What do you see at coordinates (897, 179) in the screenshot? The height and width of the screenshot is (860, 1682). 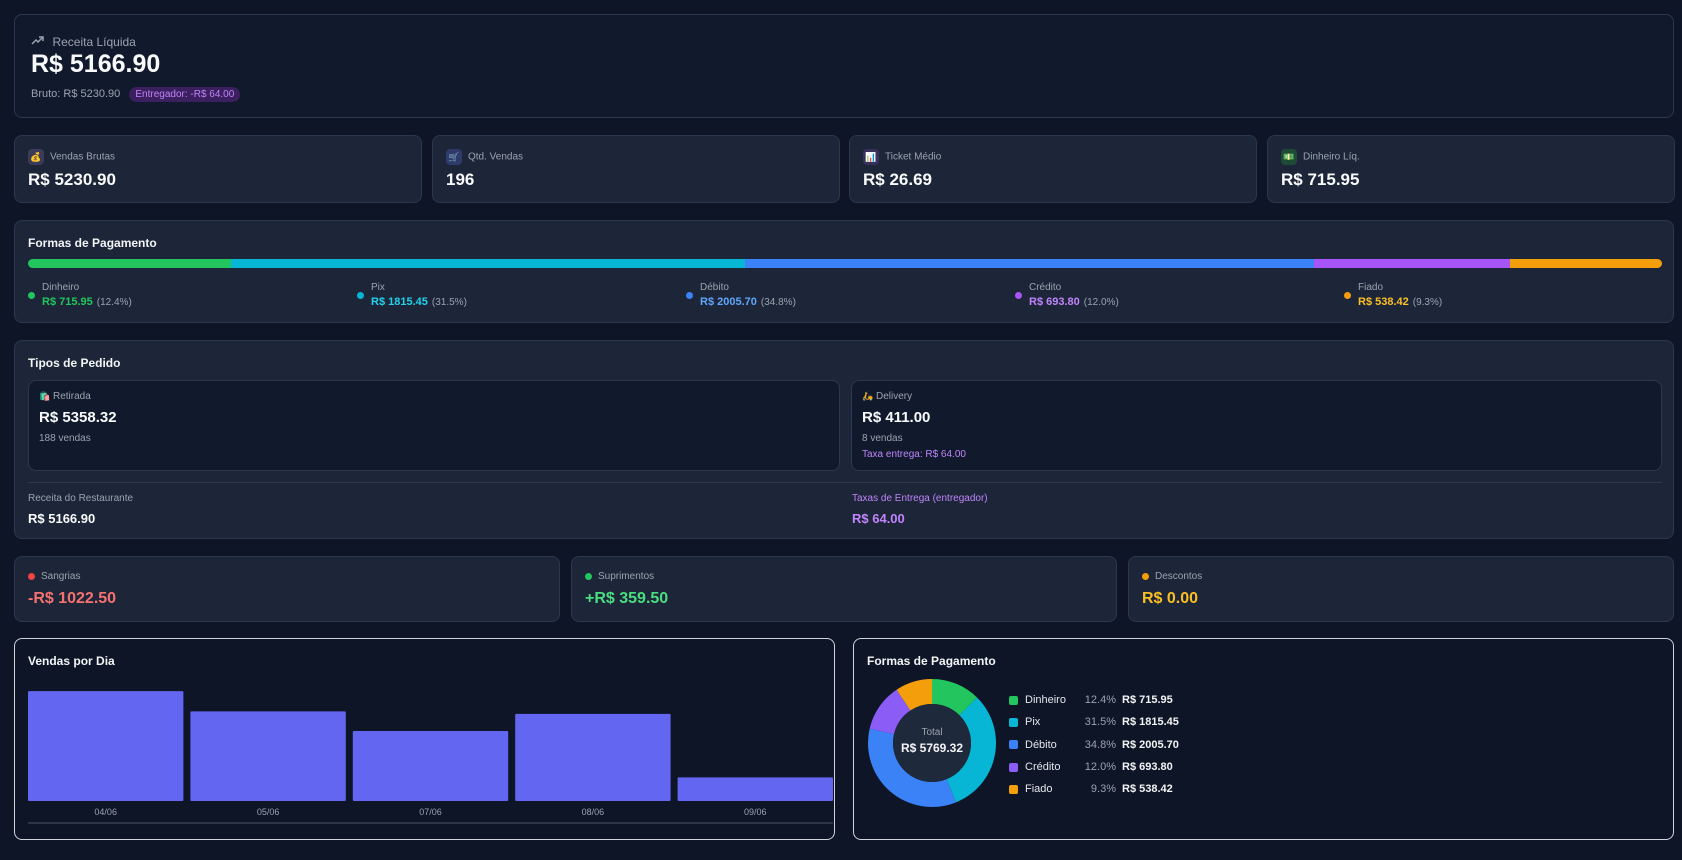 I see `kpi-value: R$ 26.69` at bounding box center [897, 179].